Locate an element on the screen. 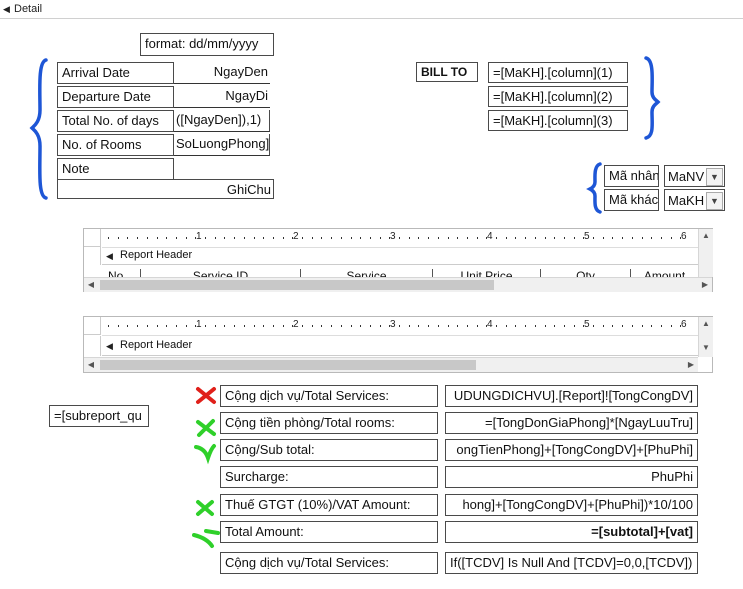 This screenshot has width=743, height=589. total-services-label: Cộng dịch vụ/Total Services: is located at coordinates (329, 396).